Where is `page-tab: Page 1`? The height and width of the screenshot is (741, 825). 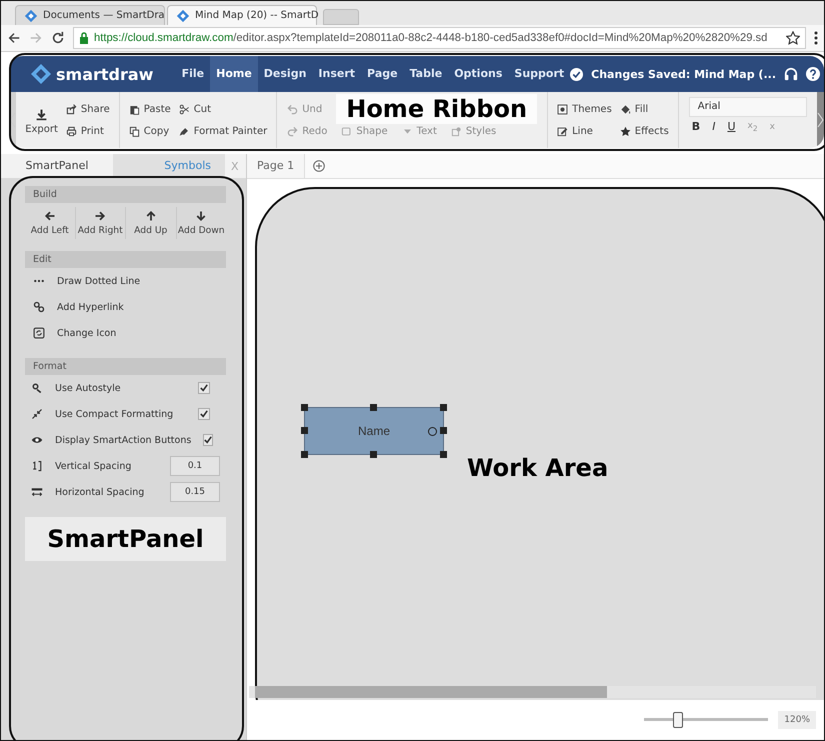
page-tab: Page 1 is located at coordinates (276, 166).